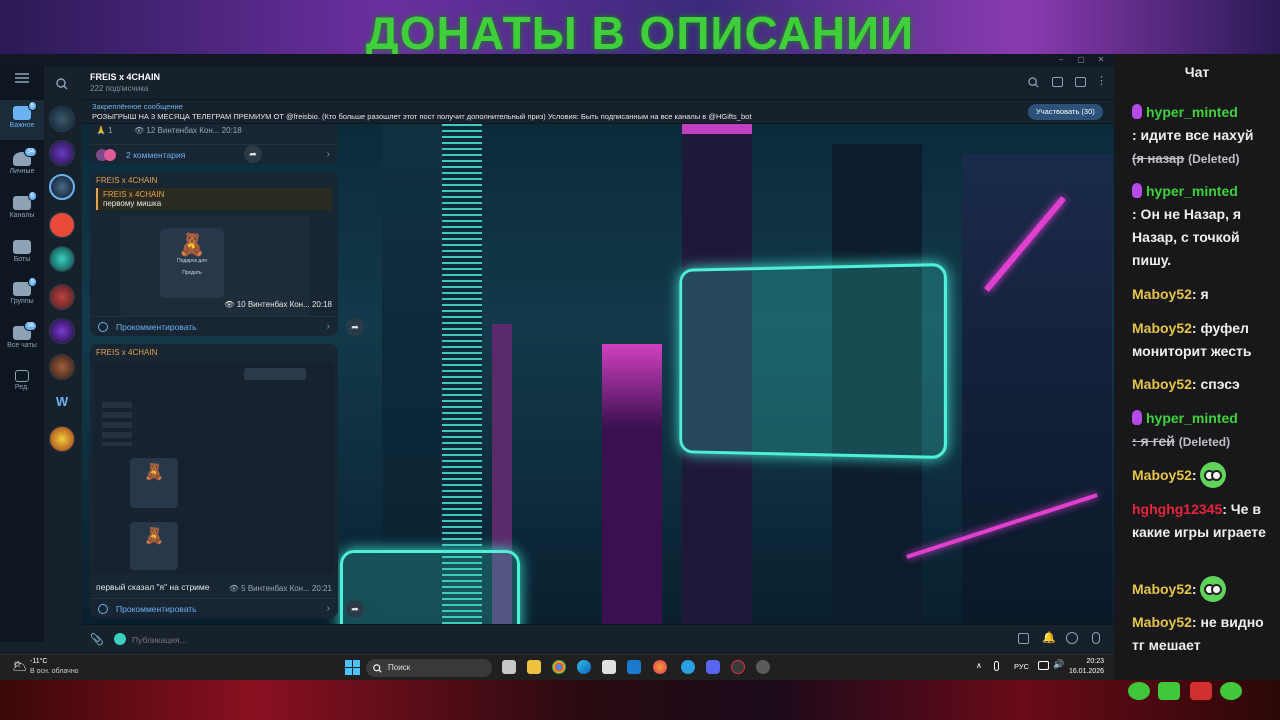  What do you see at coordinates (1023, 638) in the screenshot?
I see `schedule-icon` at bounding box center [1023, 638].